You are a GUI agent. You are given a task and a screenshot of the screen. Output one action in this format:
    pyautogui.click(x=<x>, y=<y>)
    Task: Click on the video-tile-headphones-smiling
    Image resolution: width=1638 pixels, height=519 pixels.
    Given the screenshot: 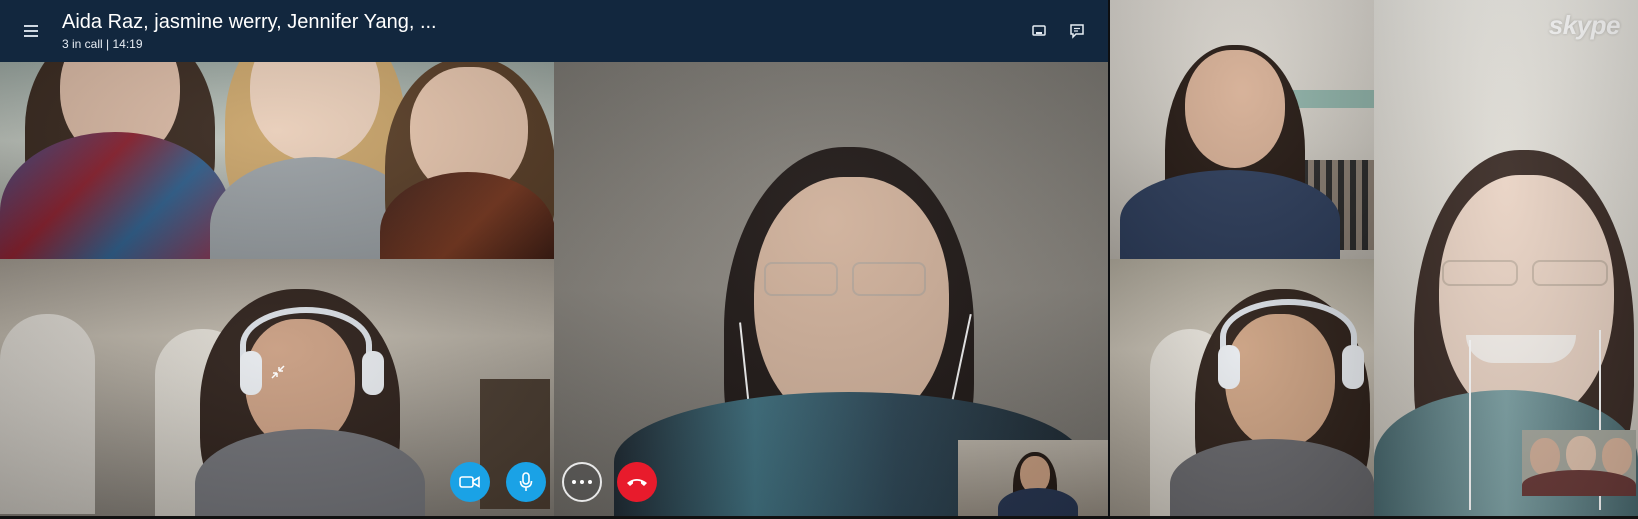 What is the action you would take?
    pyautogui.click(x=1242, y=387)
    